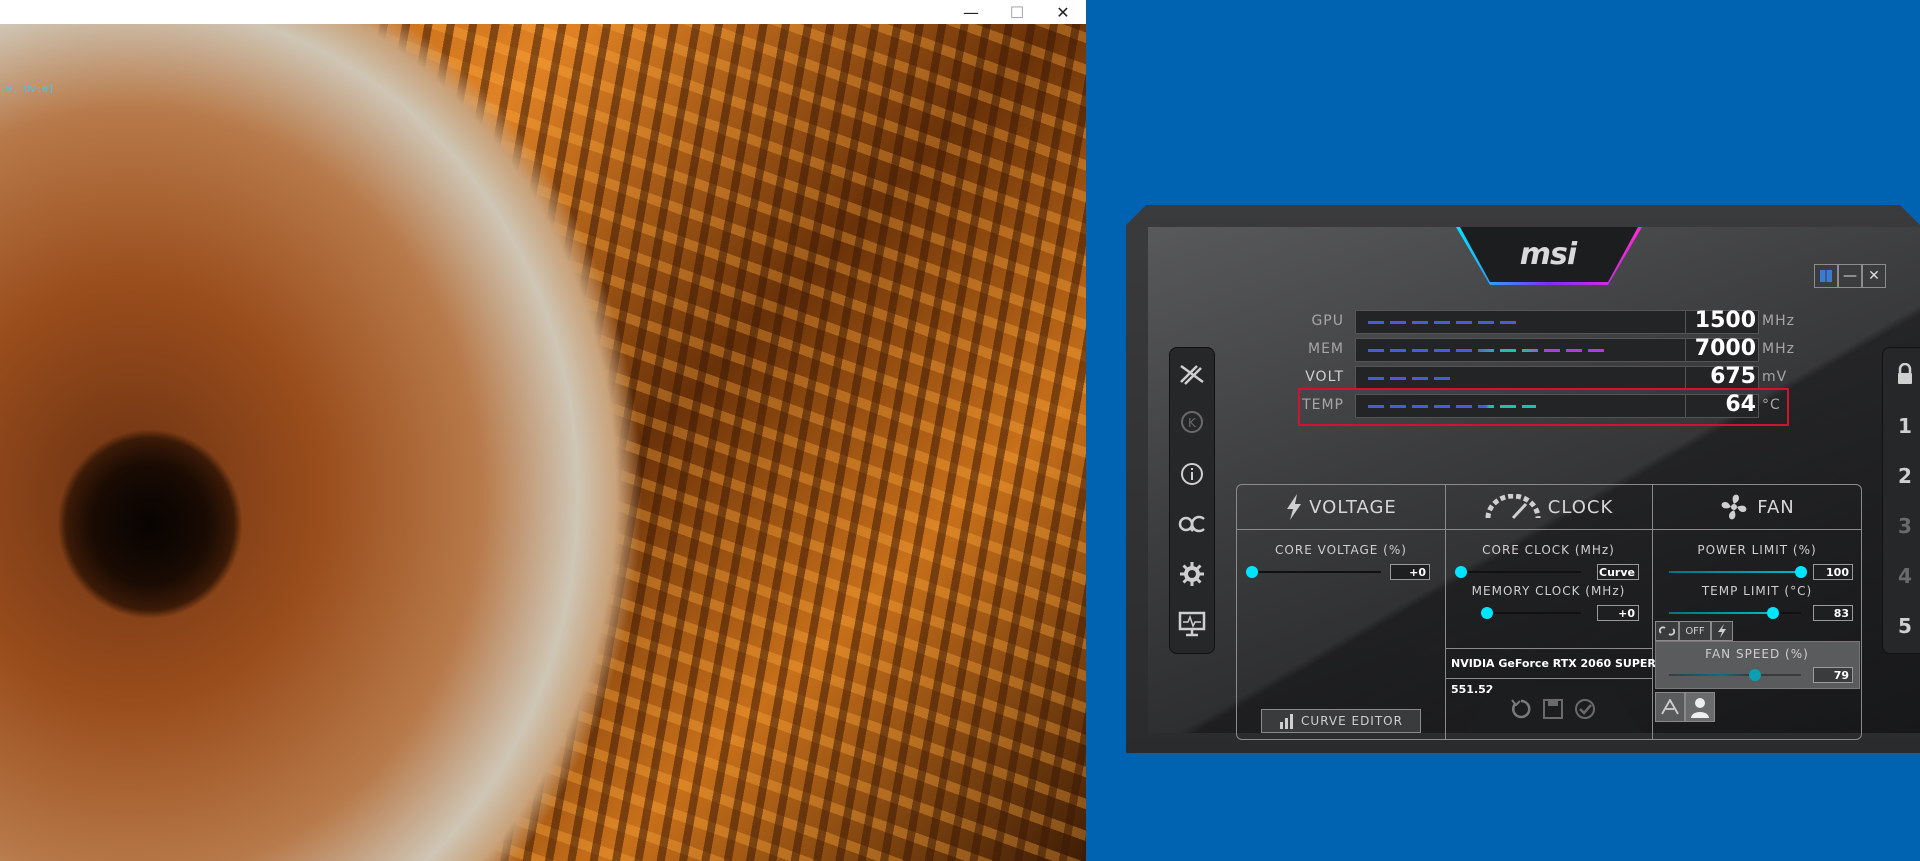 The height and width of the screenshot is (861, 1920). Describe the element at coordinates (1192, 374) in the screenshot. I see `afterburner-icon` at that location.